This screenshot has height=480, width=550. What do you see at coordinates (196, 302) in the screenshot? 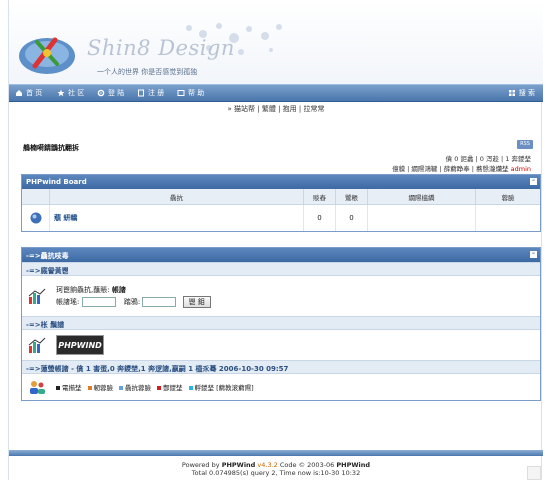
I see `login-button: 鬯 鉬` at bounding box center [196, 302].